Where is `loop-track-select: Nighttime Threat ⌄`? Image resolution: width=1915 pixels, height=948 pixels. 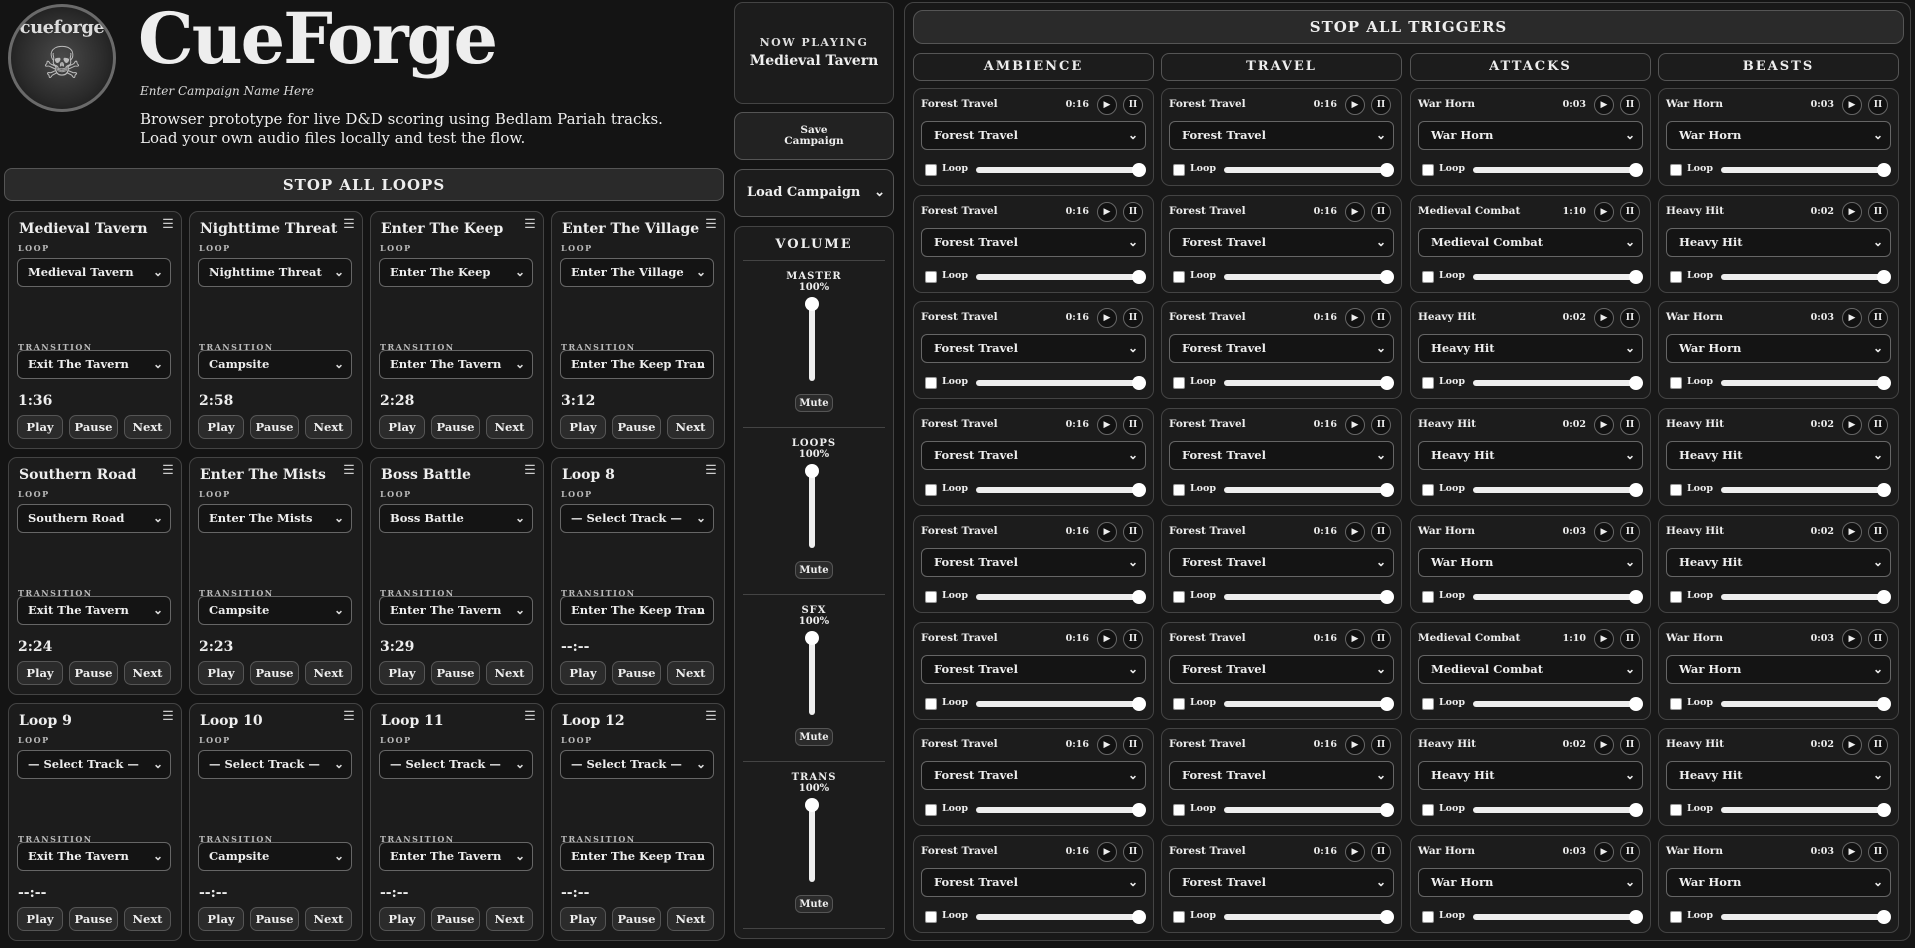 loop-track-select: Nighttime Threat ⌄ is located at coordinates (275, 272).